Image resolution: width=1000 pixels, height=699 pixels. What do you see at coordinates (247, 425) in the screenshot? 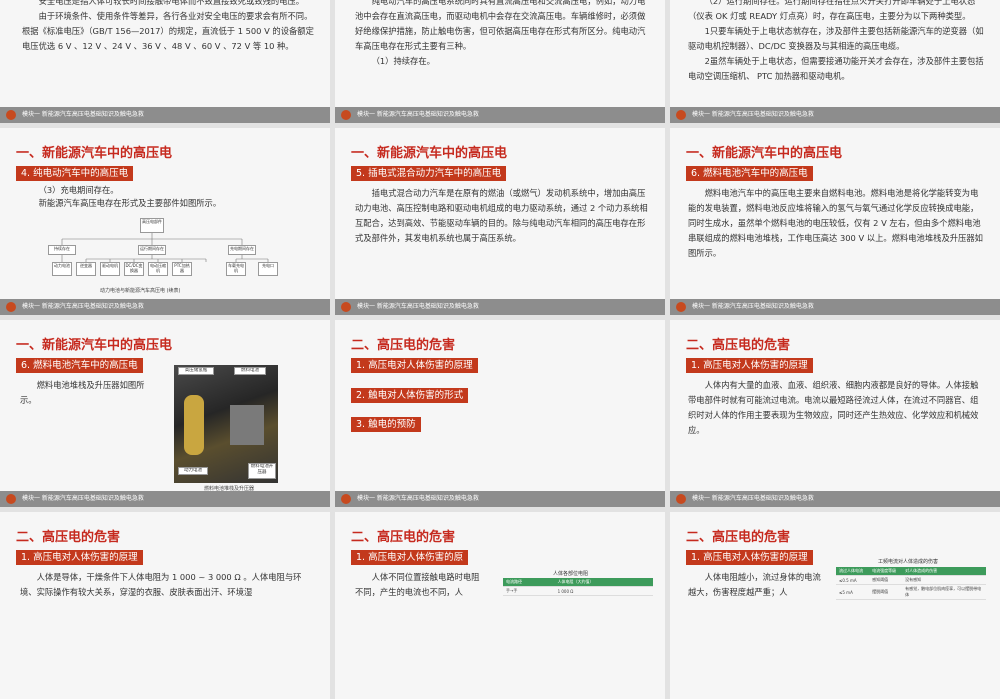
I see `fuel-cell-stack-shape` at bounding box center [247, 425].